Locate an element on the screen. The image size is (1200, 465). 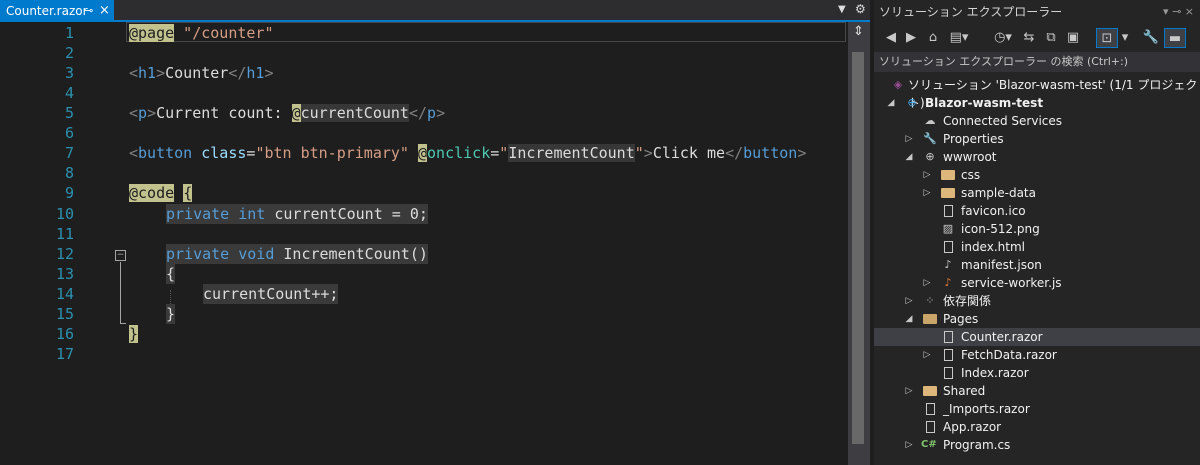
line-number: 13 is located at coordinates (64, 274).